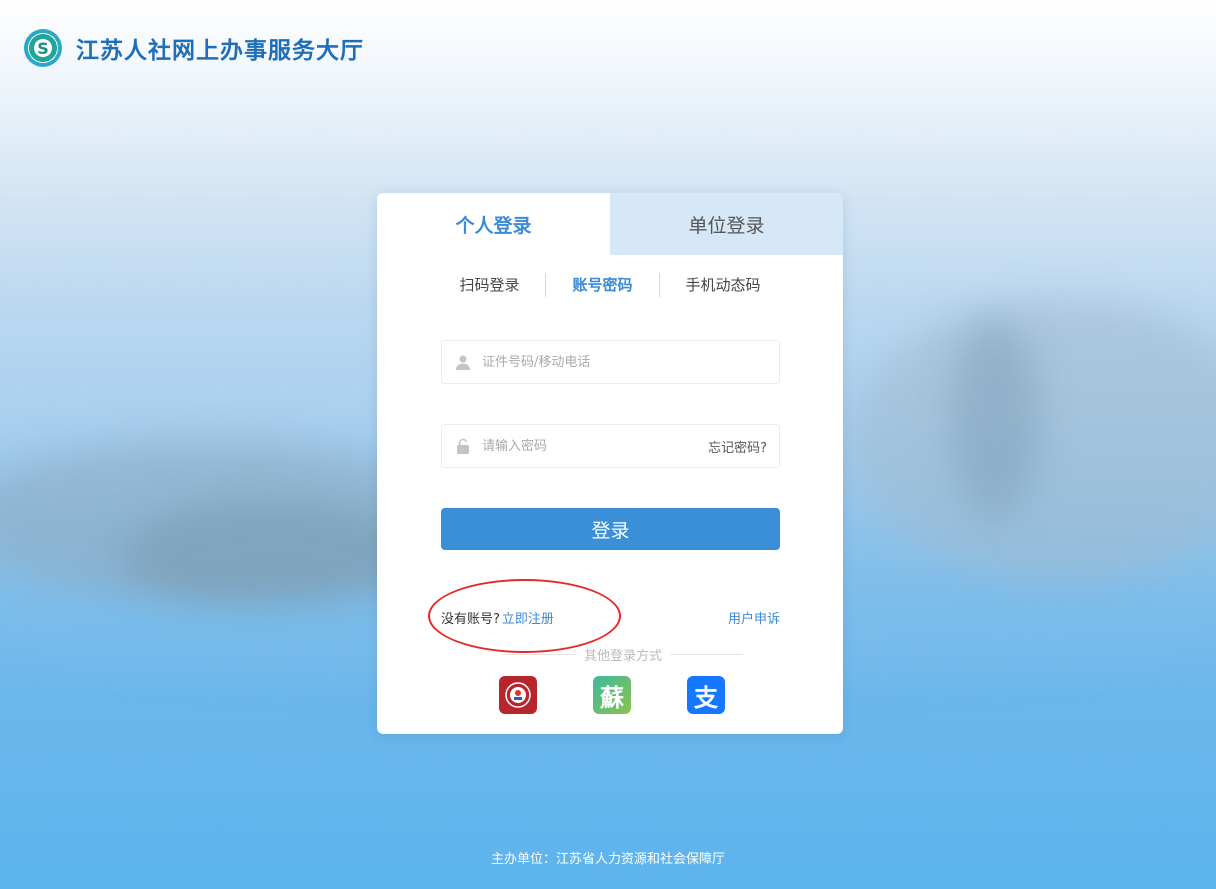 This screenshot has width=1216, height=889. Describe the element at coordinates (220, 50) in the screenshot. I see `site-title: 江苏人社网上办事服务大厅` at that location.